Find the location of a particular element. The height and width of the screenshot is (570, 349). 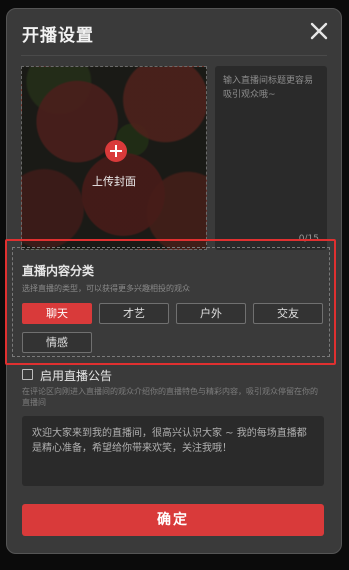

category-title: 直播内容分类 is located at coordinates (58, 271).